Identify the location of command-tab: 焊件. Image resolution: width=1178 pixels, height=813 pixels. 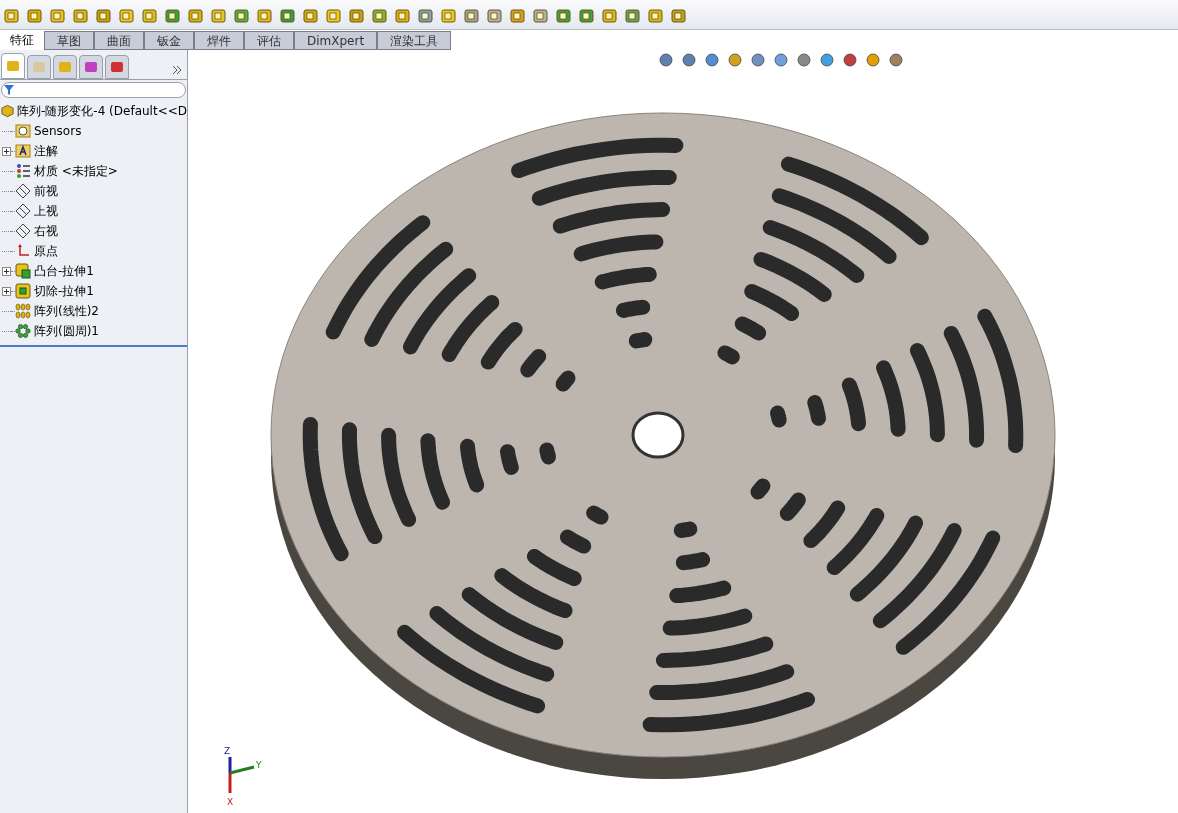
(219, 40).